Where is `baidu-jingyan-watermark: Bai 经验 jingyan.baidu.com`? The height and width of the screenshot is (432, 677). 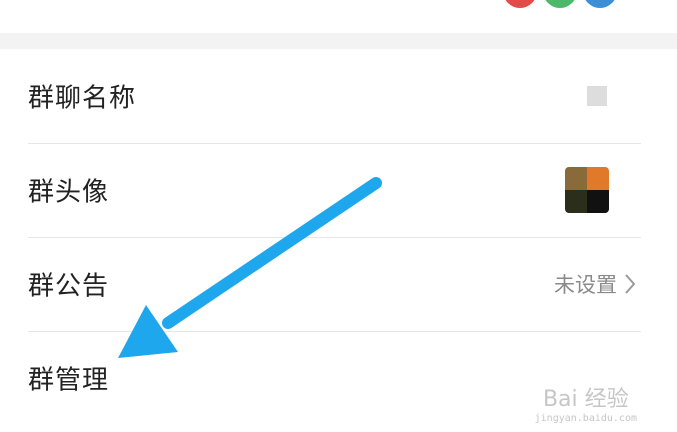
baidu-jingyan-watermark: Bai 经验 jingyan.baidu.com is located at coordinates (586, 402).